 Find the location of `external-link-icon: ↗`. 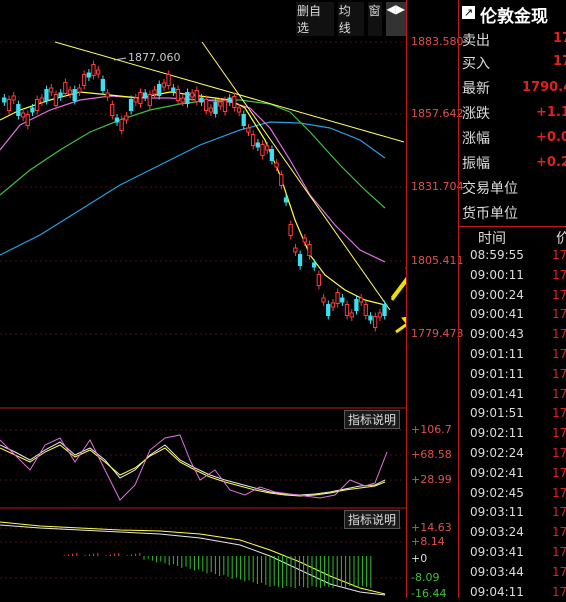

external-link-icon: ↗ is located at coordinates (468, 12).